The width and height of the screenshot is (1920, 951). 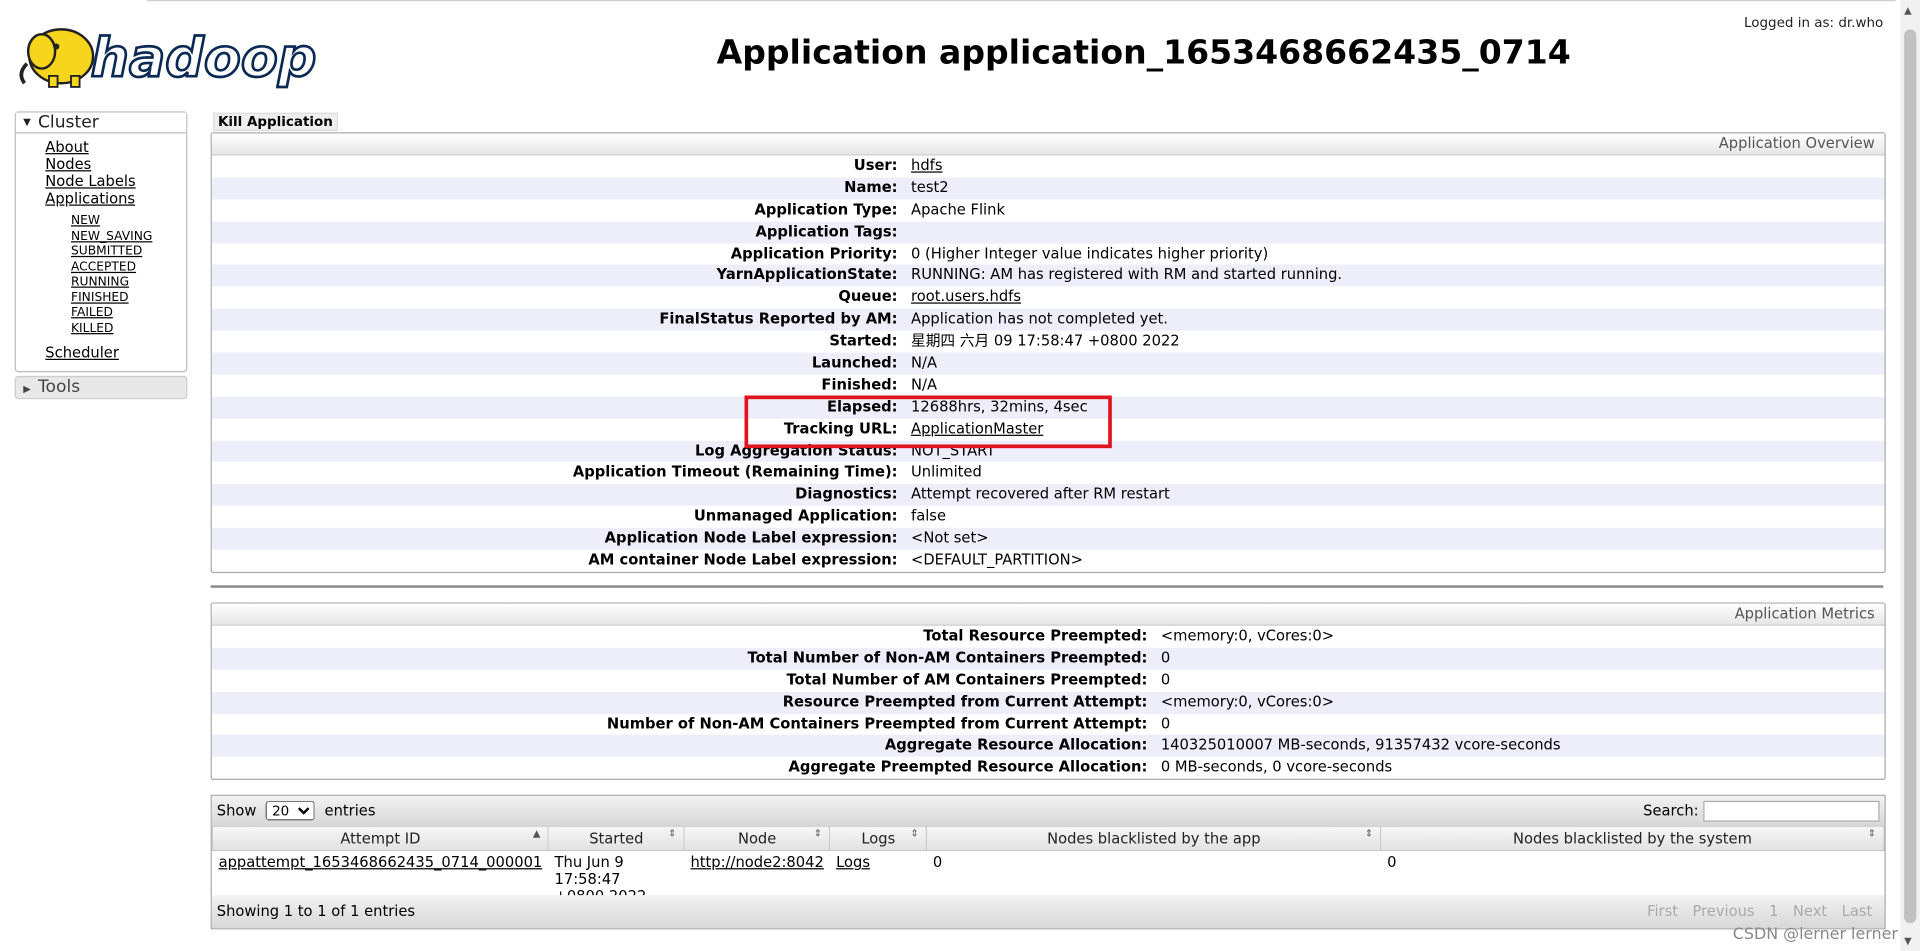 I want to click on col-node: Node ⇕, so click(x=757, y=838).